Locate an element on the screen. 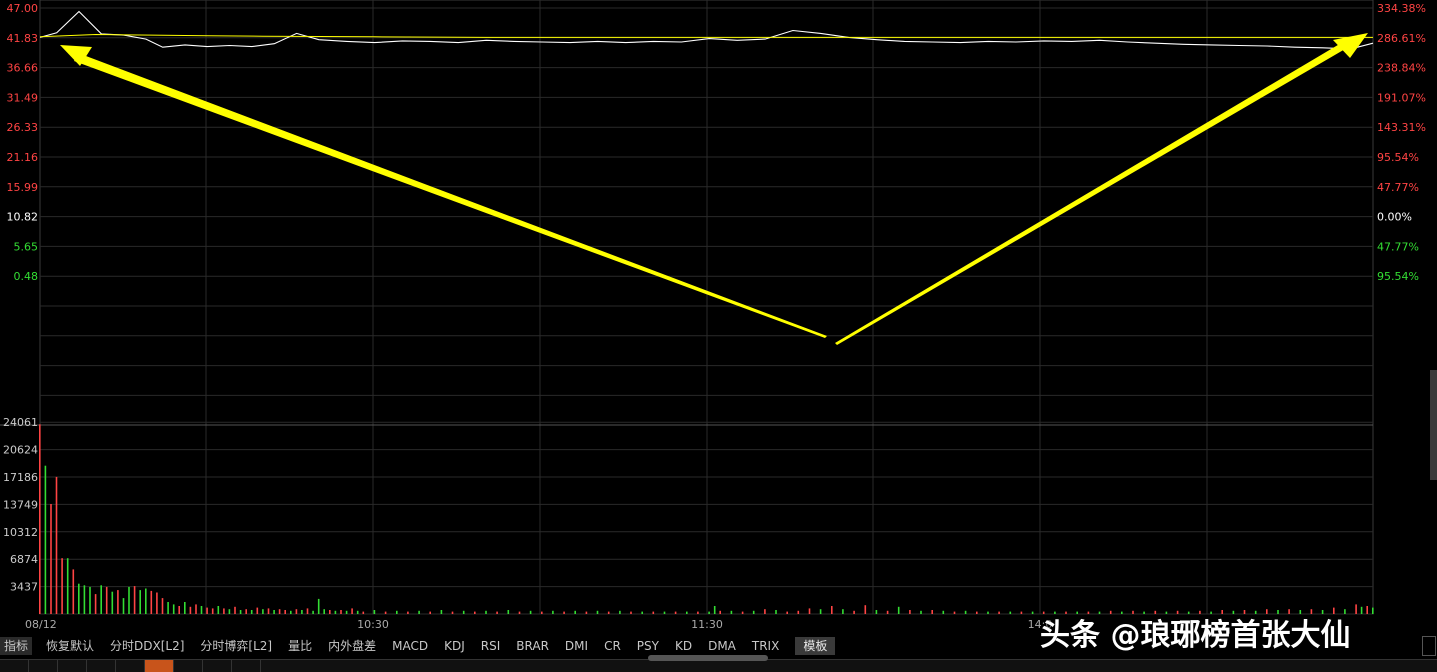 The width and height of the screenshot is (1437, 672). volume-tick-label: 20624 is located at coordinates (20, 450).